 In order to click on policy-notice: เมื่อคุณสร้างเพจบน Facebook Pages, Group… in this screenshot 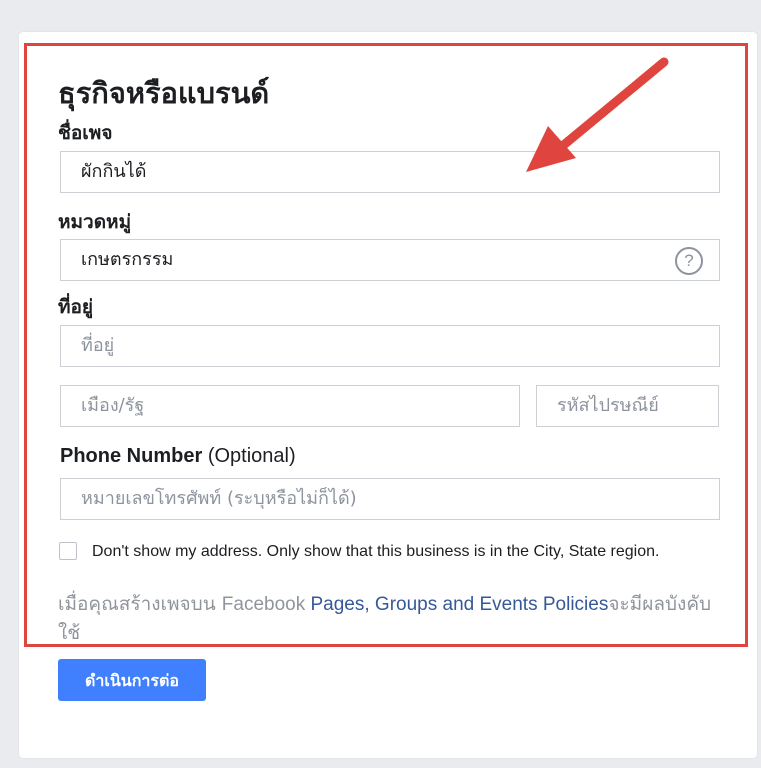, I will do `click(388, 618)`.